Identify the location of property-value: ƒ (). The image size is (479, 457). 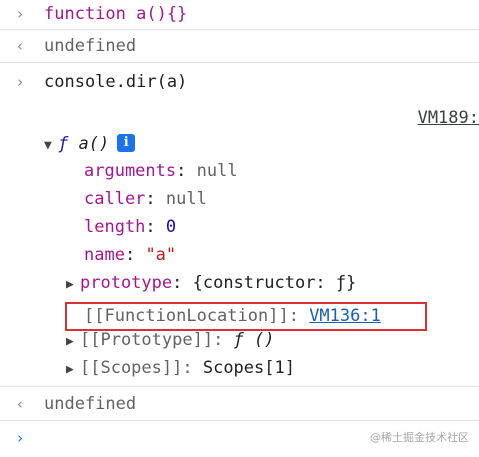
(254, 340).